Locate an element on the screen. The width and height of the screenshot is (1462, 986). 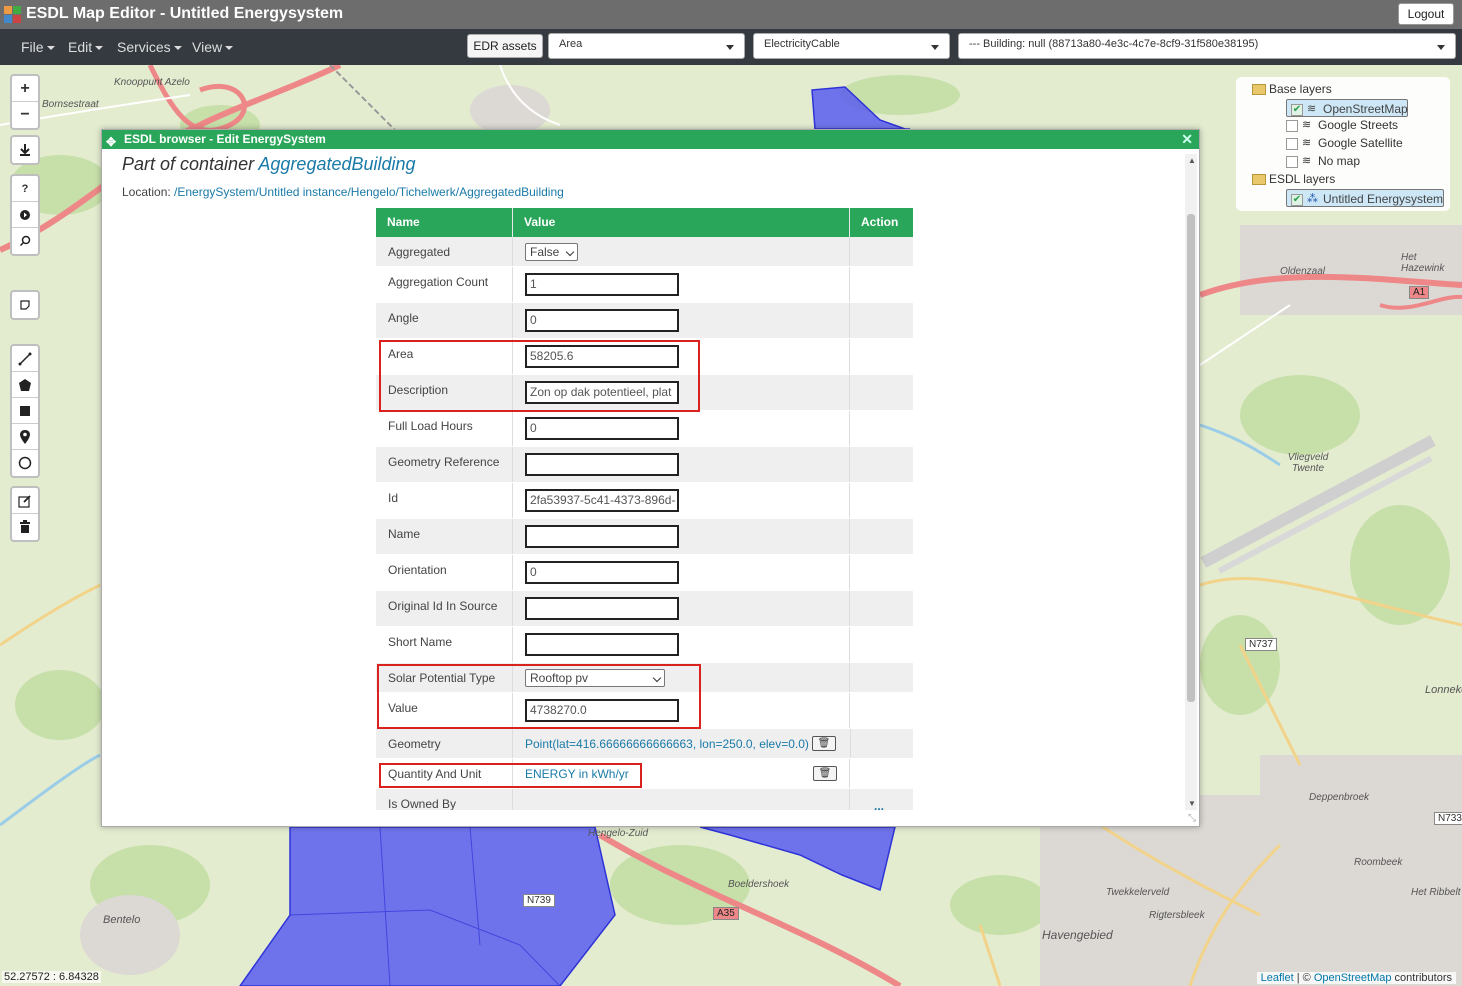
dialog-title: ESDL browser - Edit EnergySystem is located at coordinates (225, 139).